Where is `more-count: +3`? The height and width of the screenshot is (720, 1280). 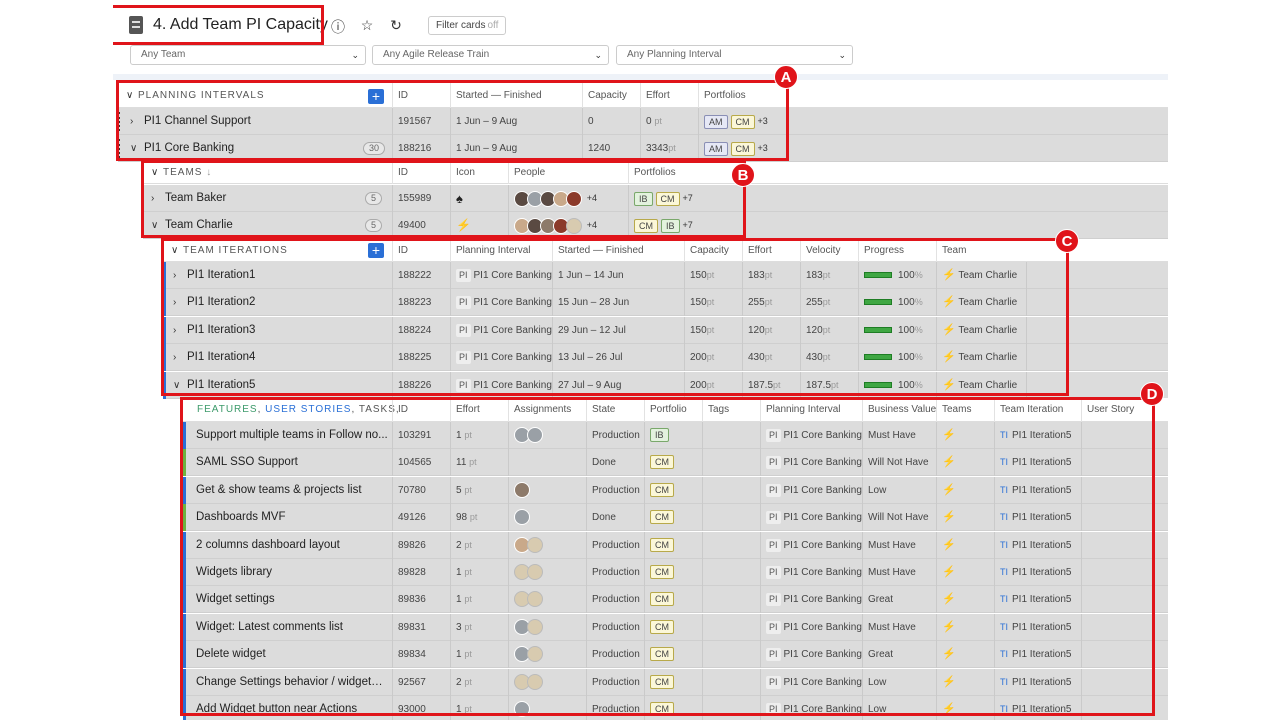
more-count: +3 is located at coordinates (763, 148).